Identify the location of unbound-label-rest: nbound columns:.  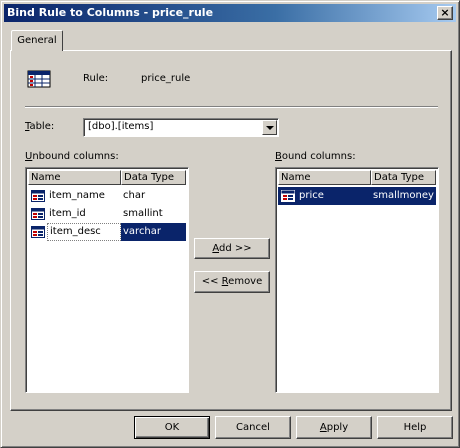
(75, 156).